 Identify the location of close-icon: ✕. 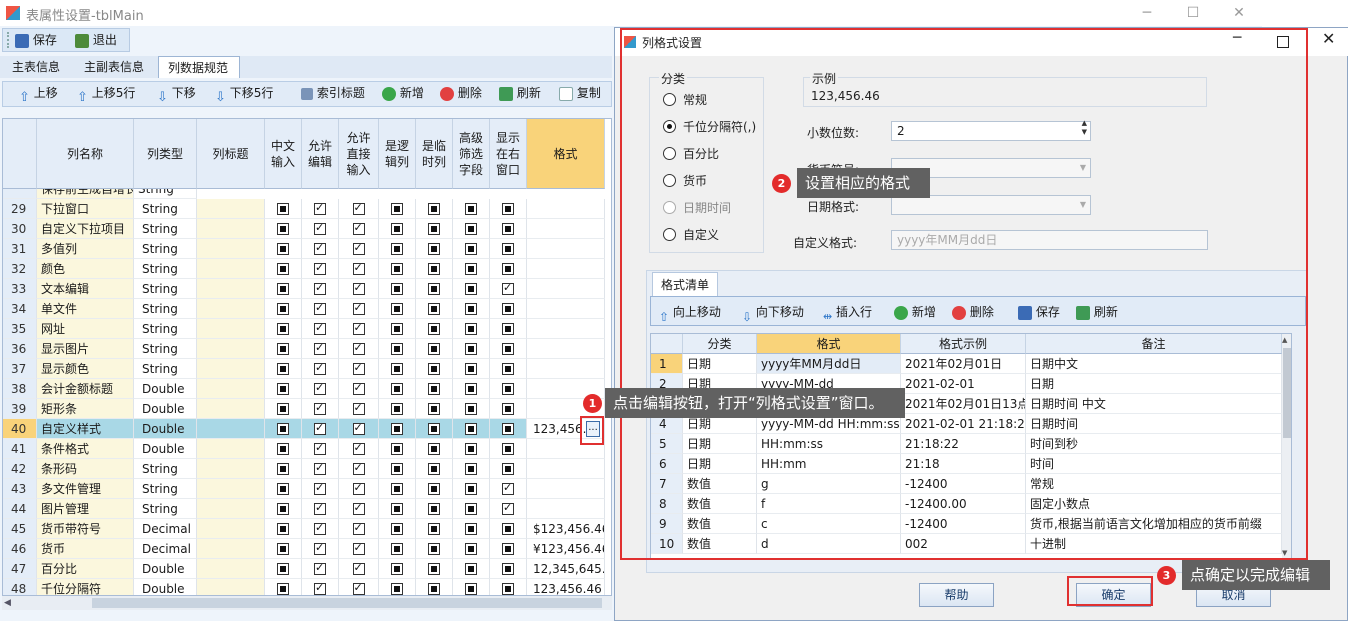
(1239, 13).